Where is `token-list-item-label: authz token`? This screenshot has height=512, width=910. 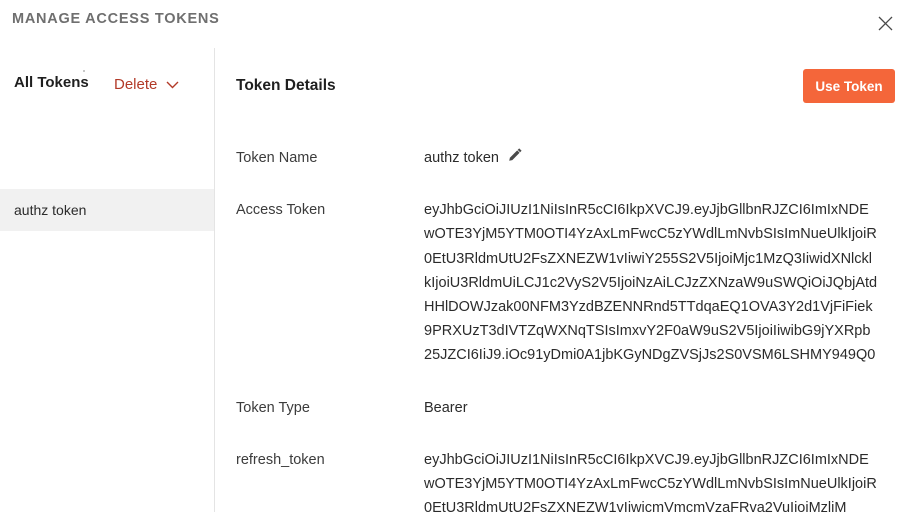 token-list-item-label: authz token is located at coordinates (50, 210).